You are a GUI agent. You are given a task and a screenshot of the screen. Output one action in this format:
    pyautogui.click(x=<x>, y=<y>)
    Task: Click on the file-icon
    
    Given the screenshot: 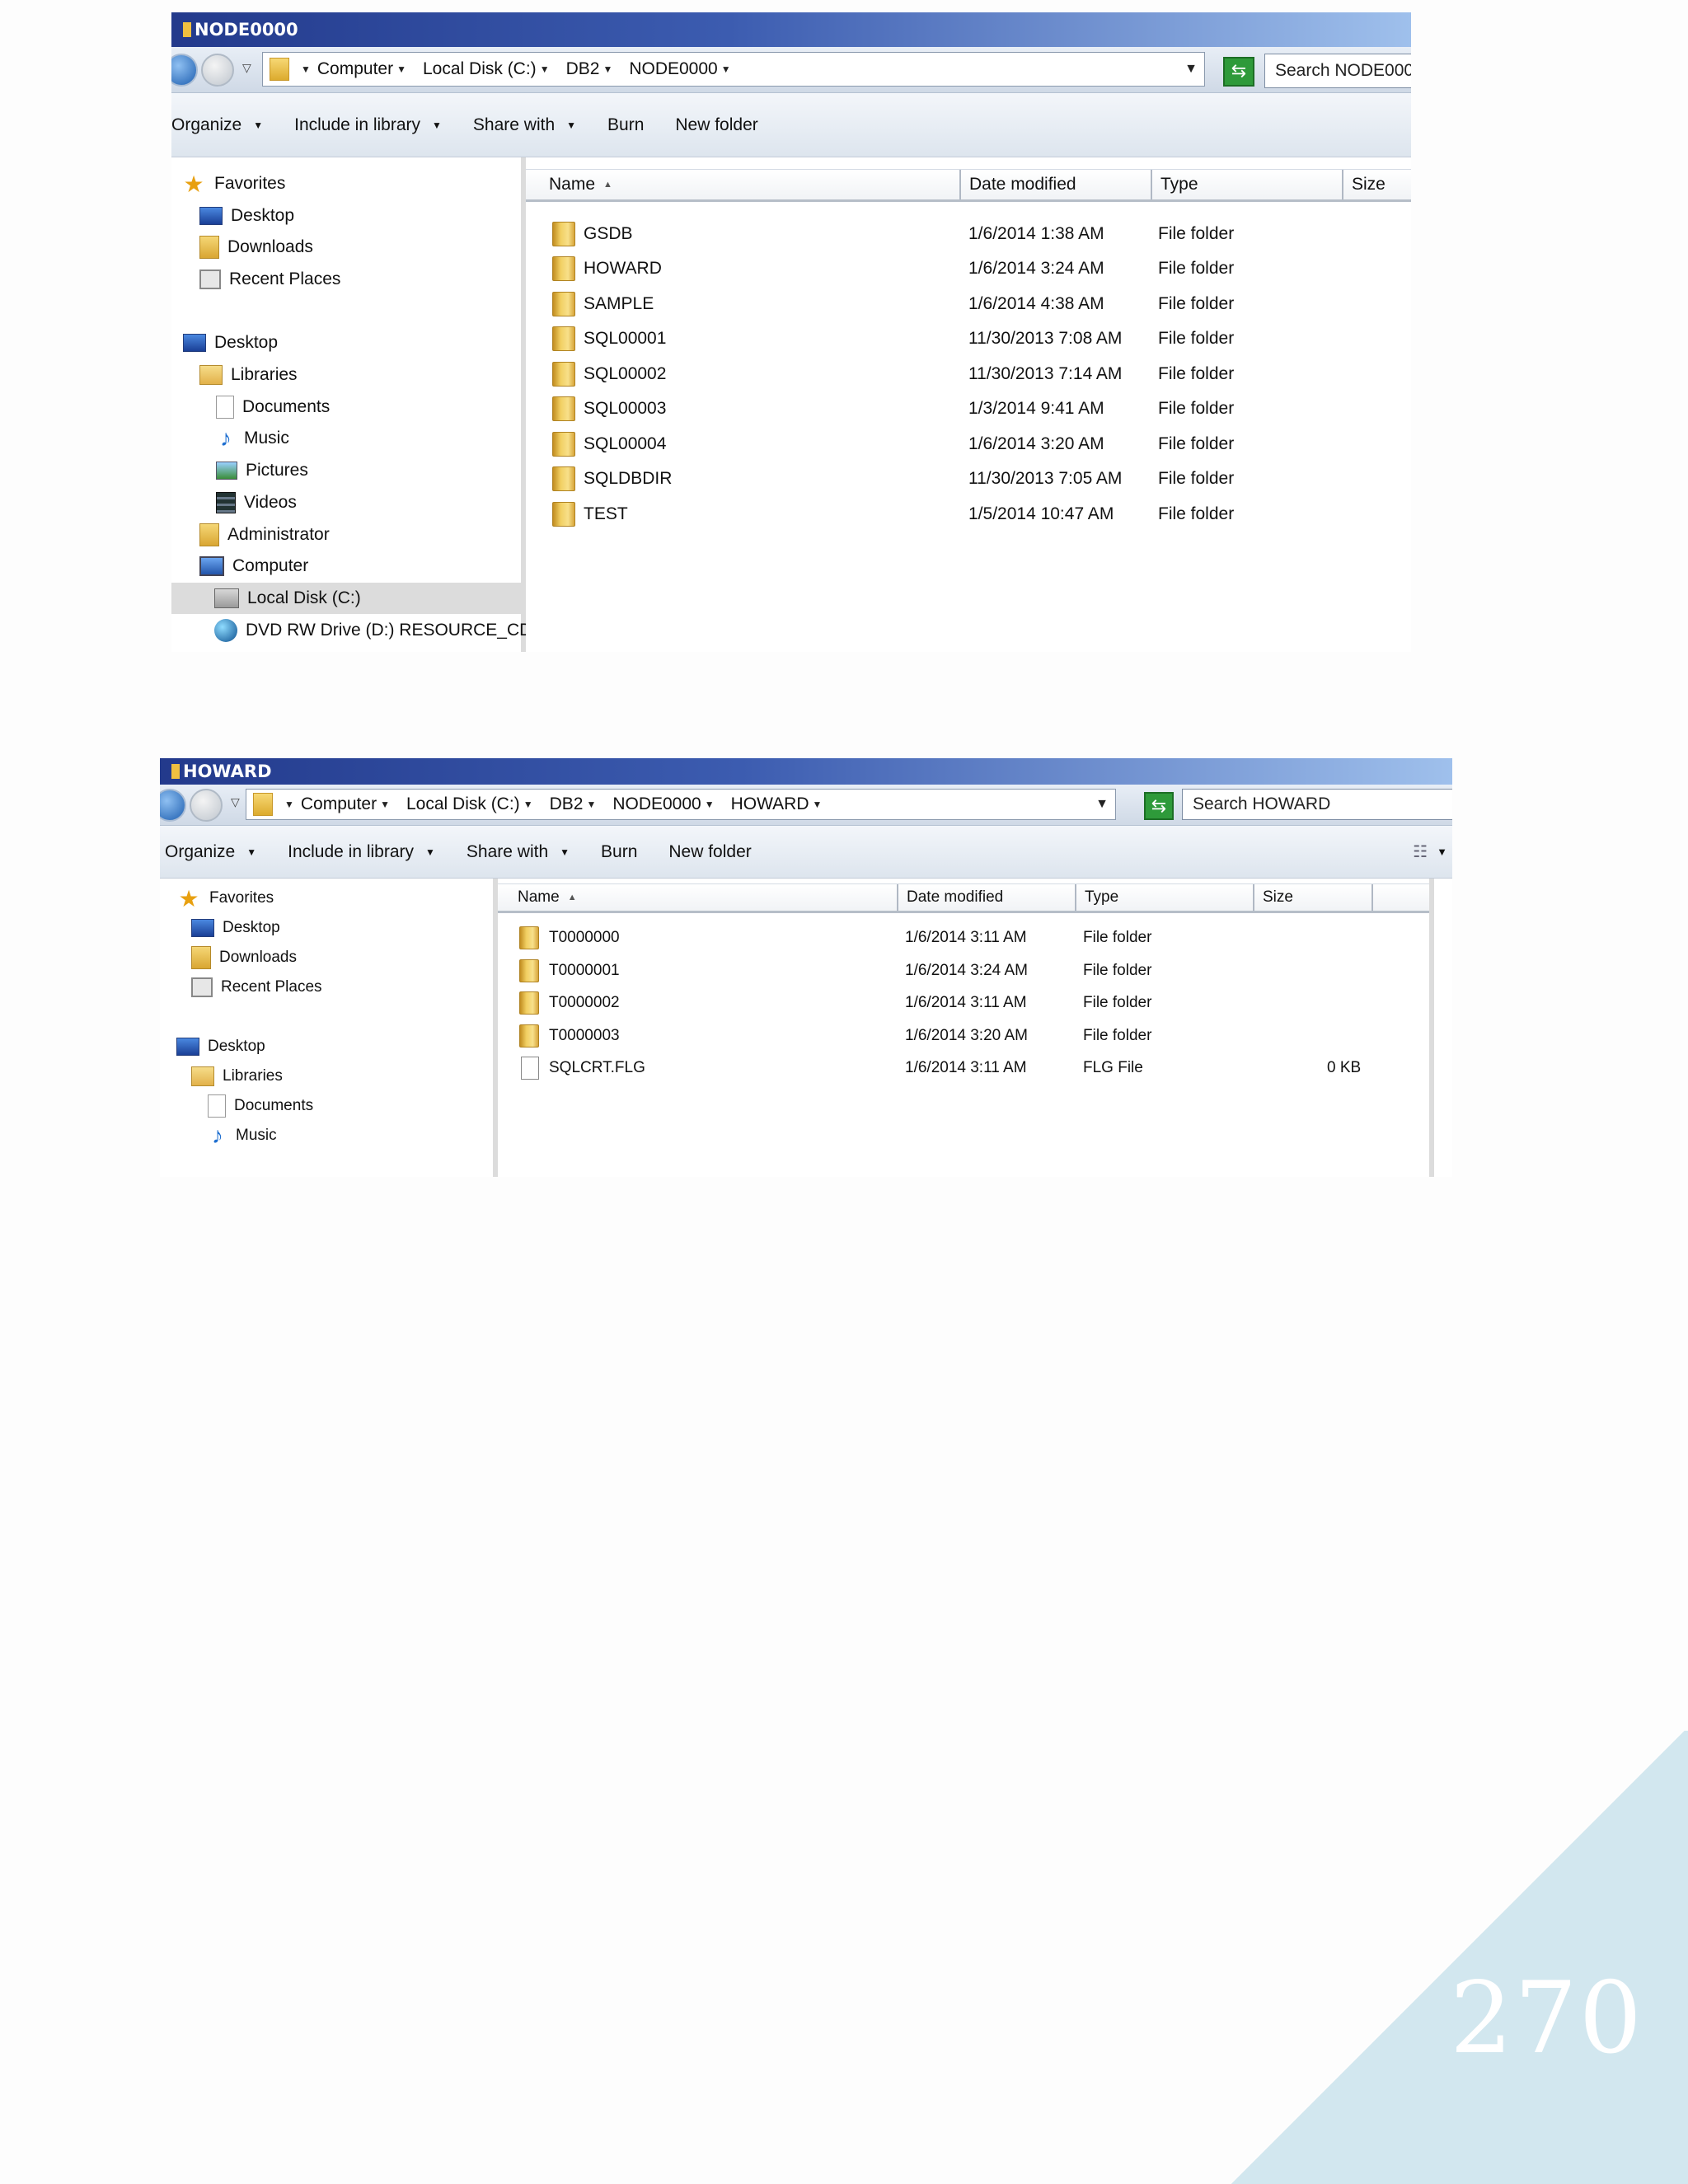 What is the action you would take?
    pyautogui.click(x=530, y=1068)
    